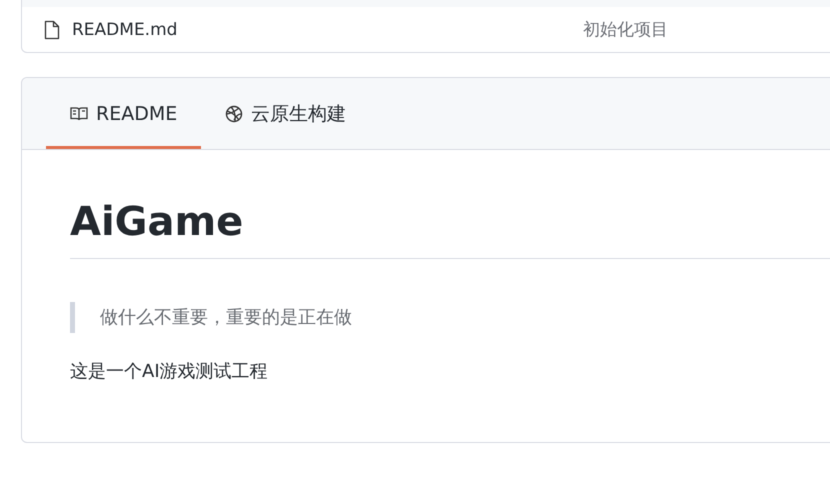  Describe the element at coordinates (124, 113) in the screenshot. I see `tab: README` at that location.